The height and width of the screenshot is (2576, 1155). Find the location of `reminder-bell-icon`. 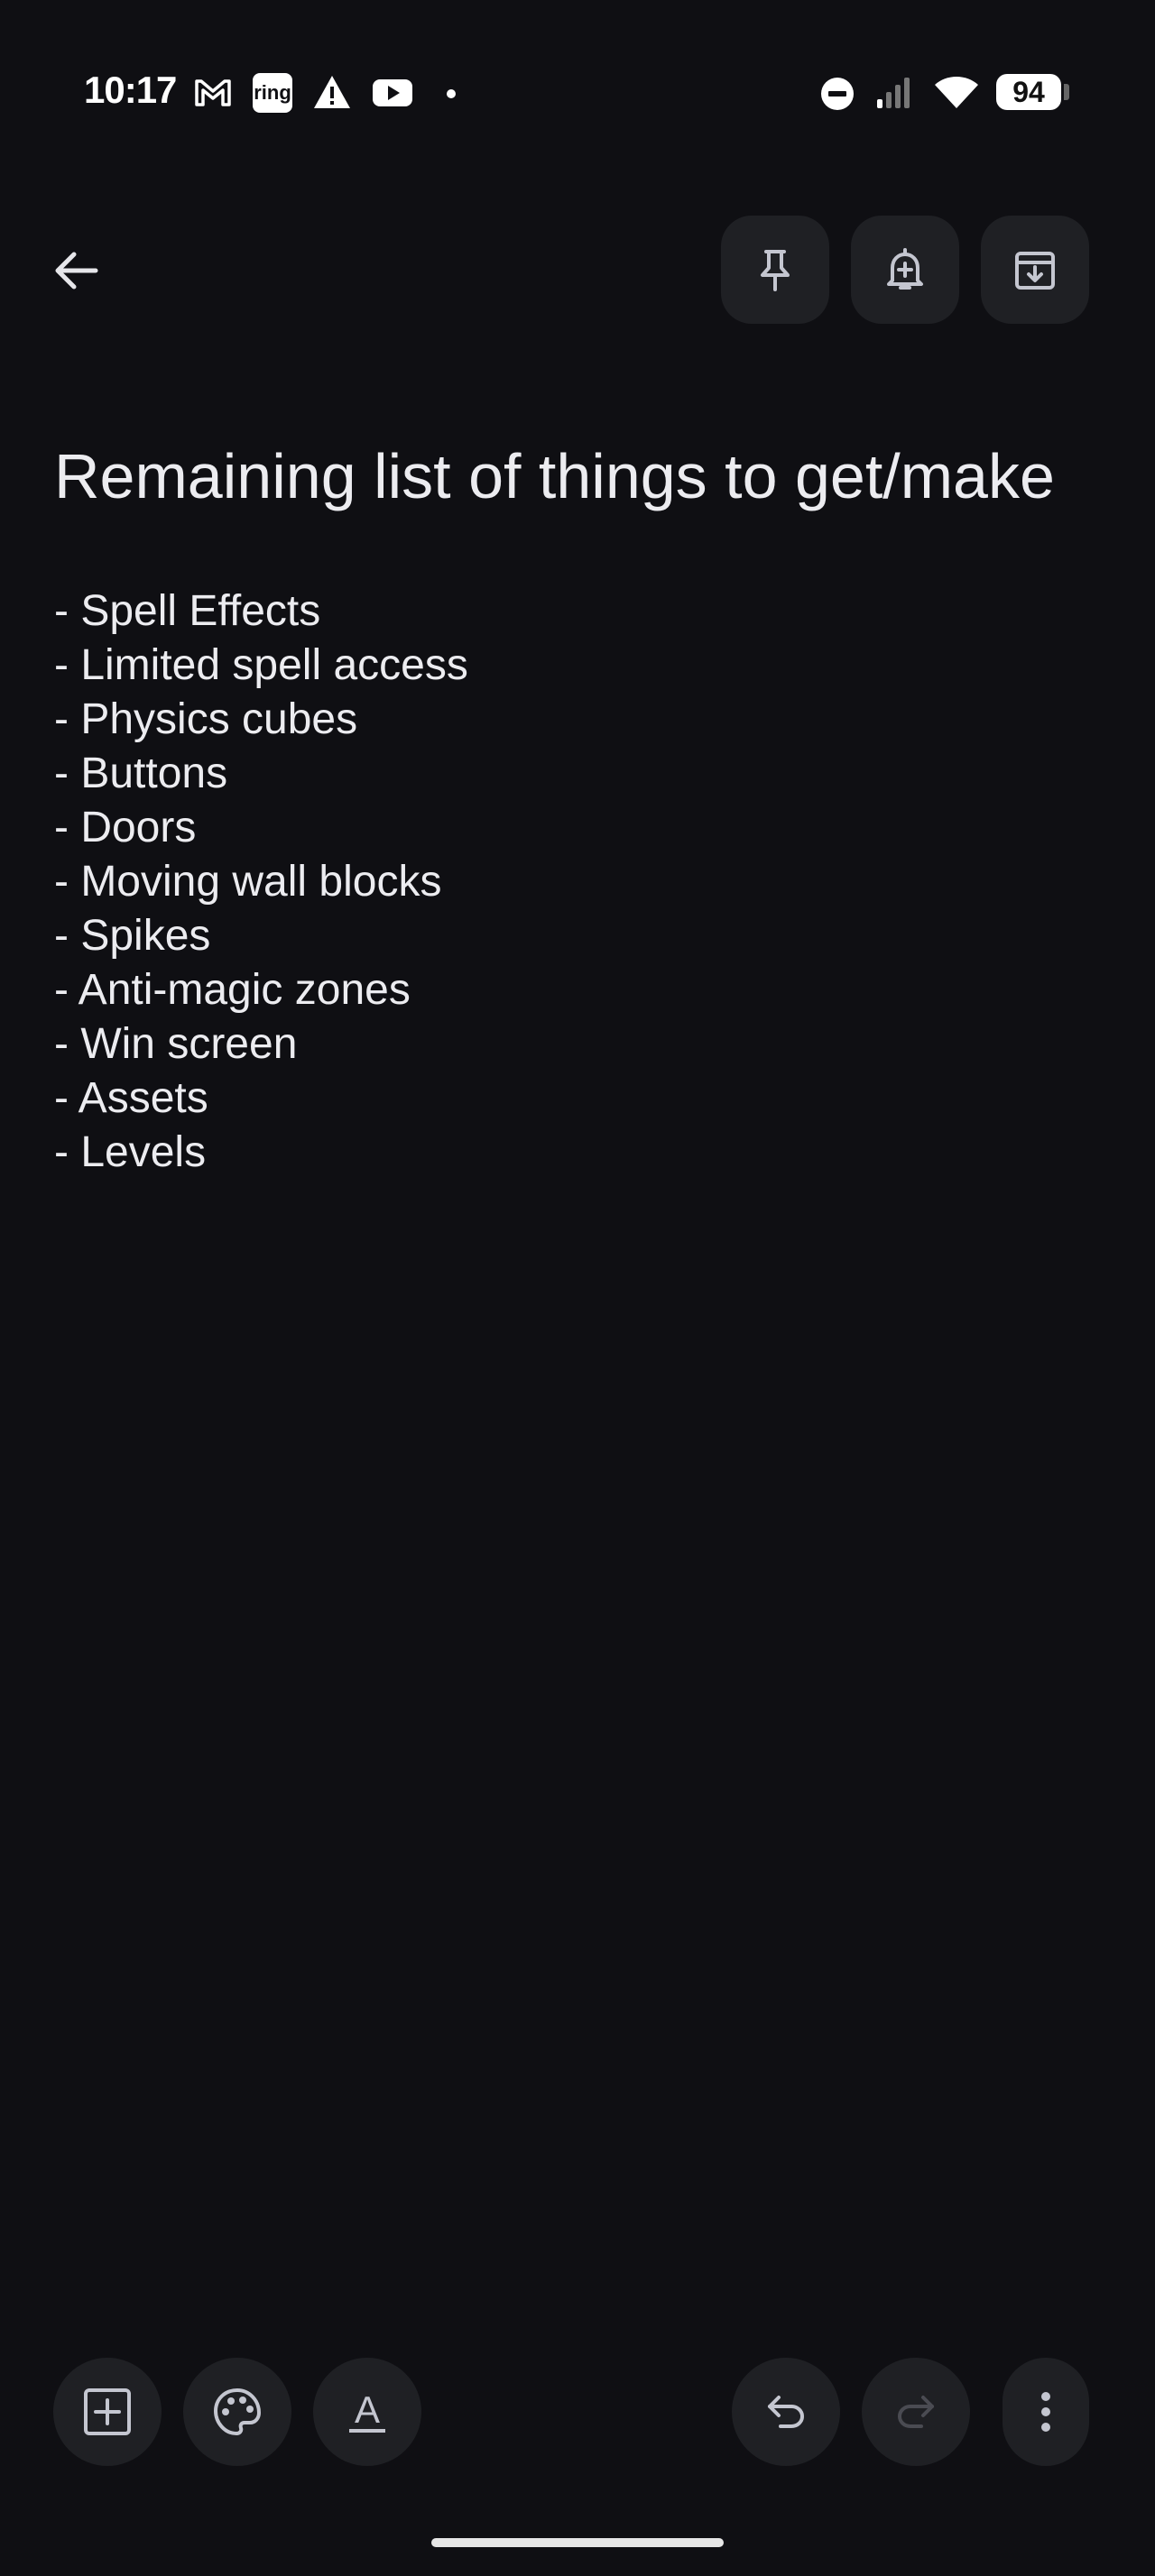

reminder-bell-icon is located at coordinates (905, 269).